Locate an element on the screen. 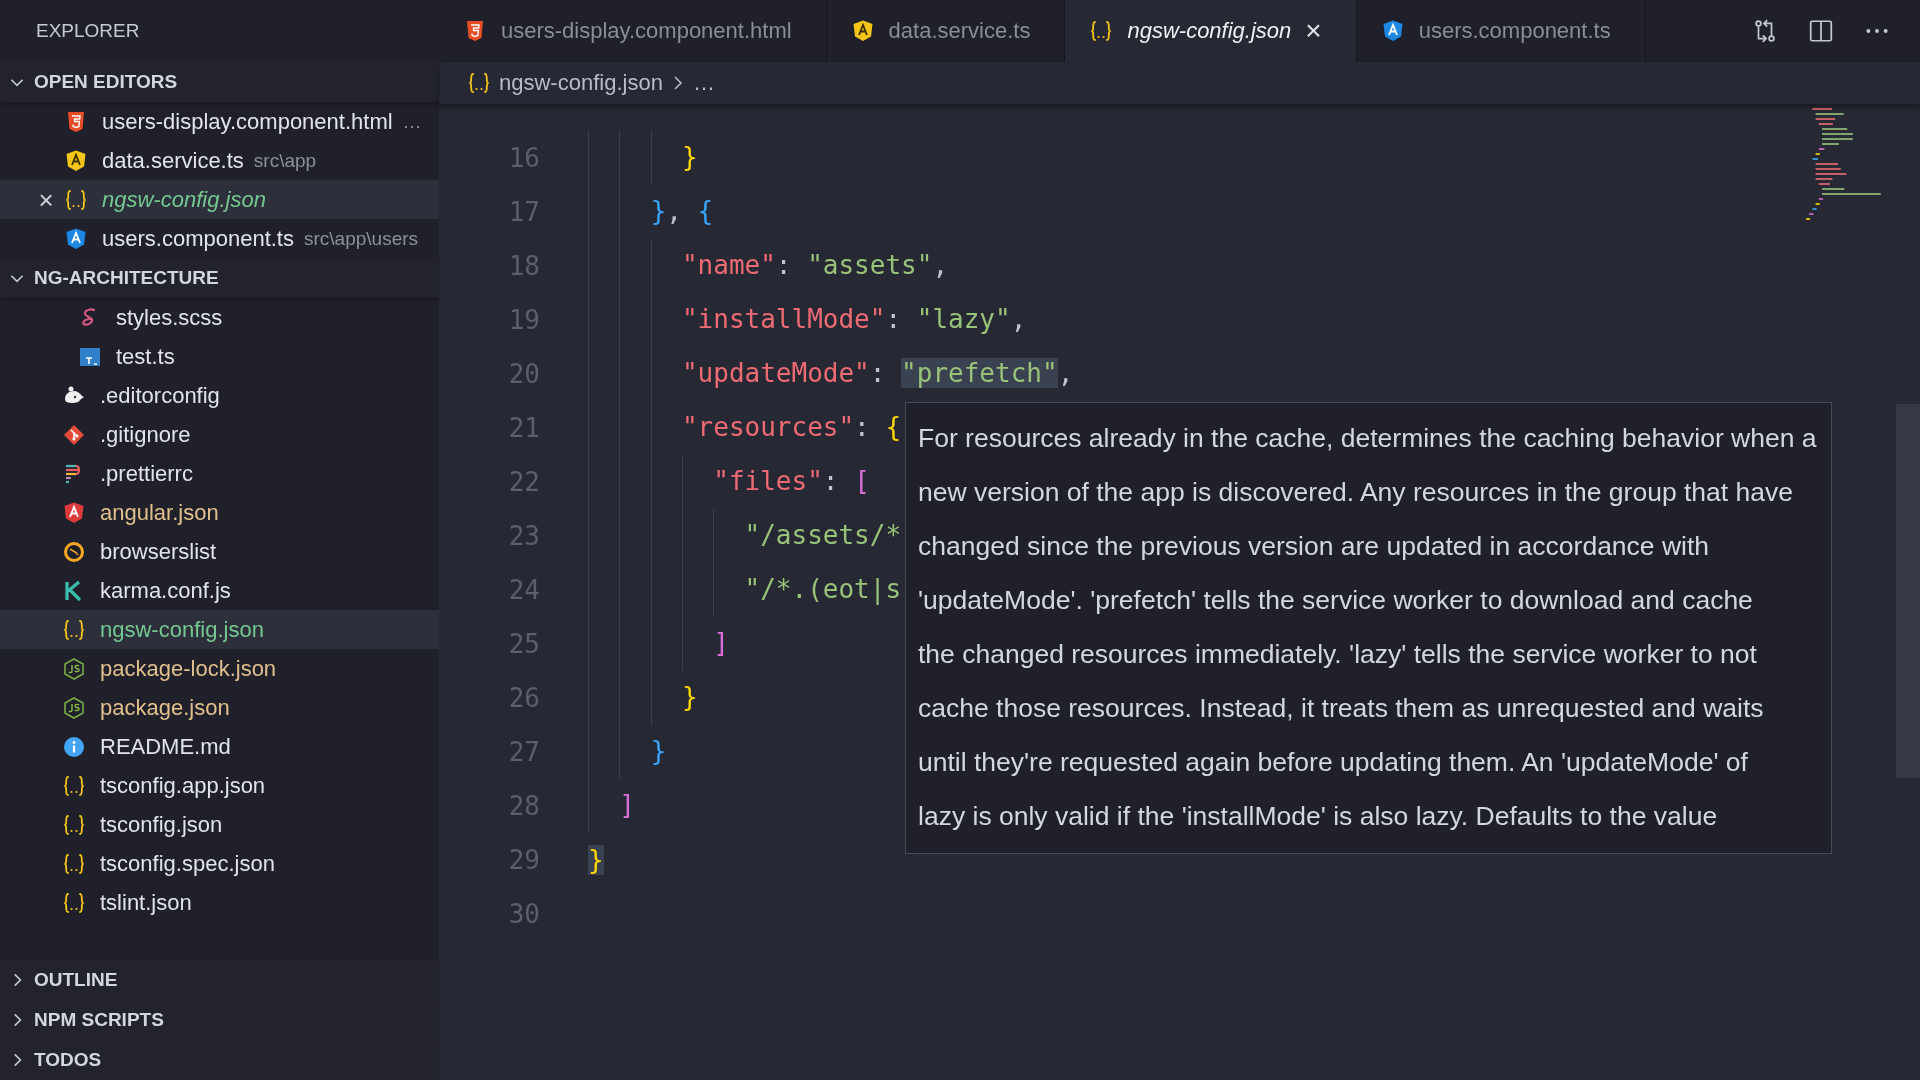  section-header: OPEN EDITORS is located at coordinates (219, 82).